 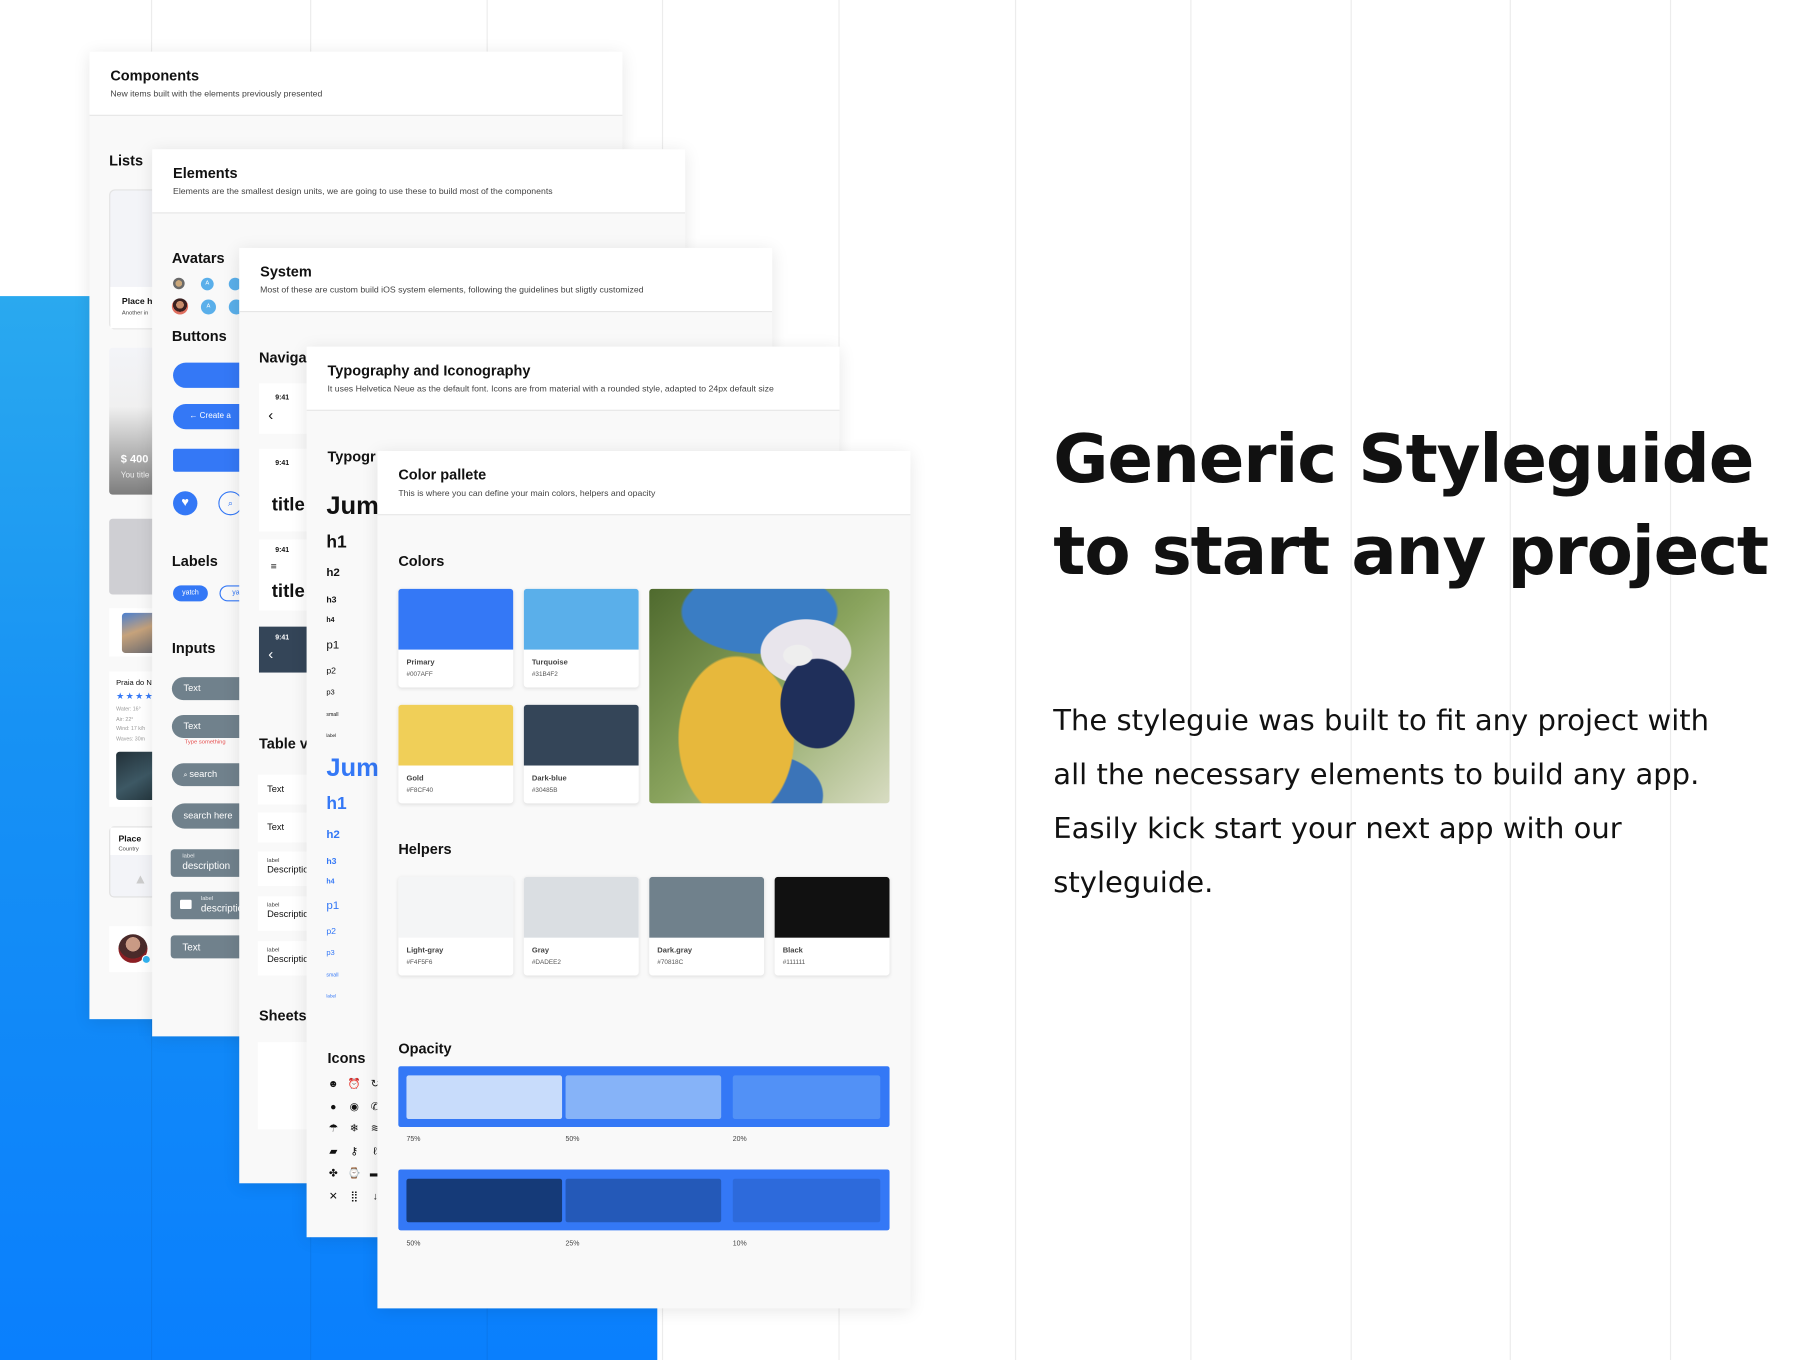 I want to click on restaurant-icon: ✕, so click(x=333, y=1195).